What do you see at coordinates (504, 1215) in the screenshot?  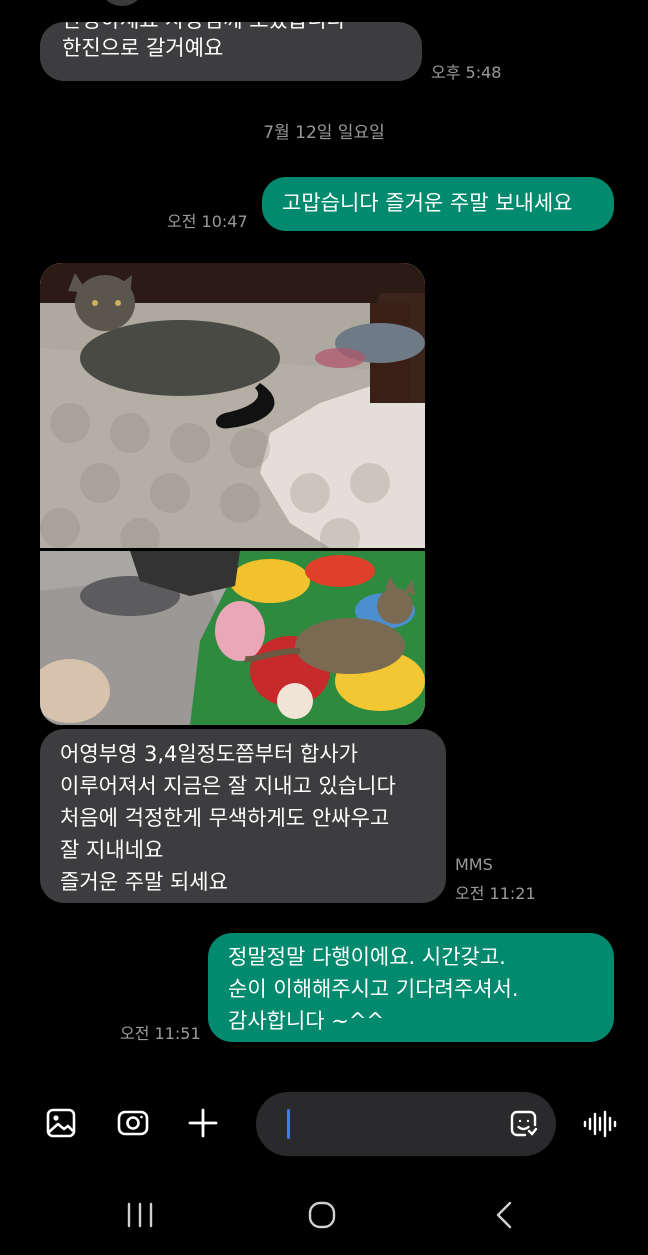 I see `back-icon` at bounding box center [504, 1215].